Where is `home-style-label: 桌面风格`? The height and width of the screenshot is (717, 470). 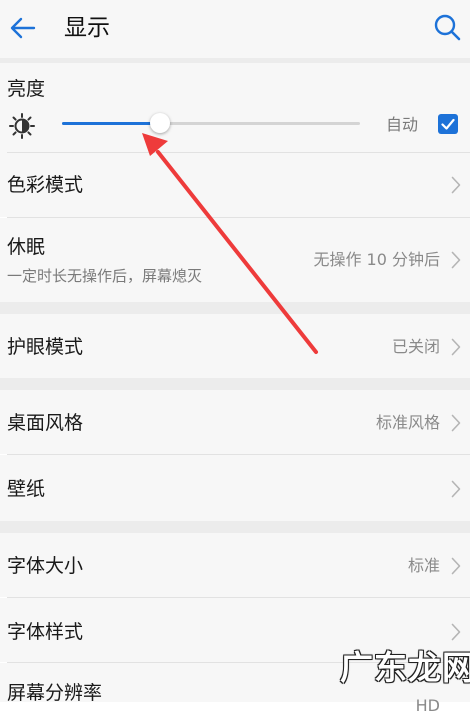 home-style-label: 桌面风格 is located at coordinates (45, 423).